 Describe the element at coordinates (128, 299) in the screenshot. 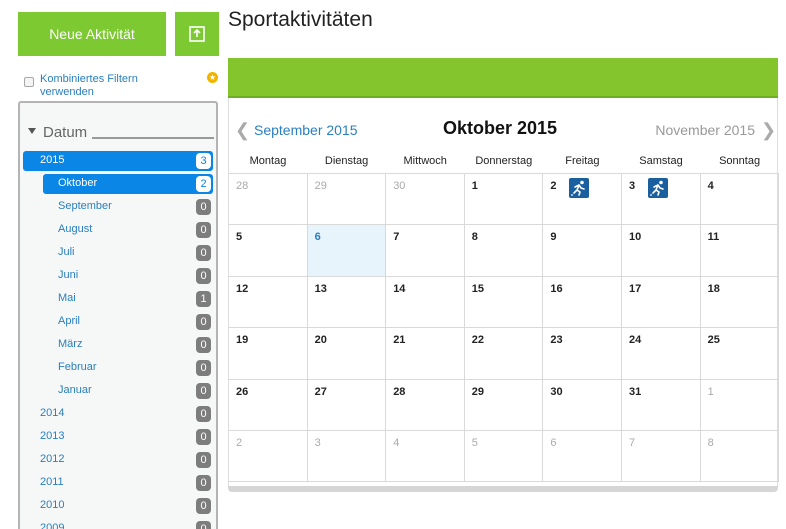

I see `sidebar-month-mai: Mai 1` at that location.